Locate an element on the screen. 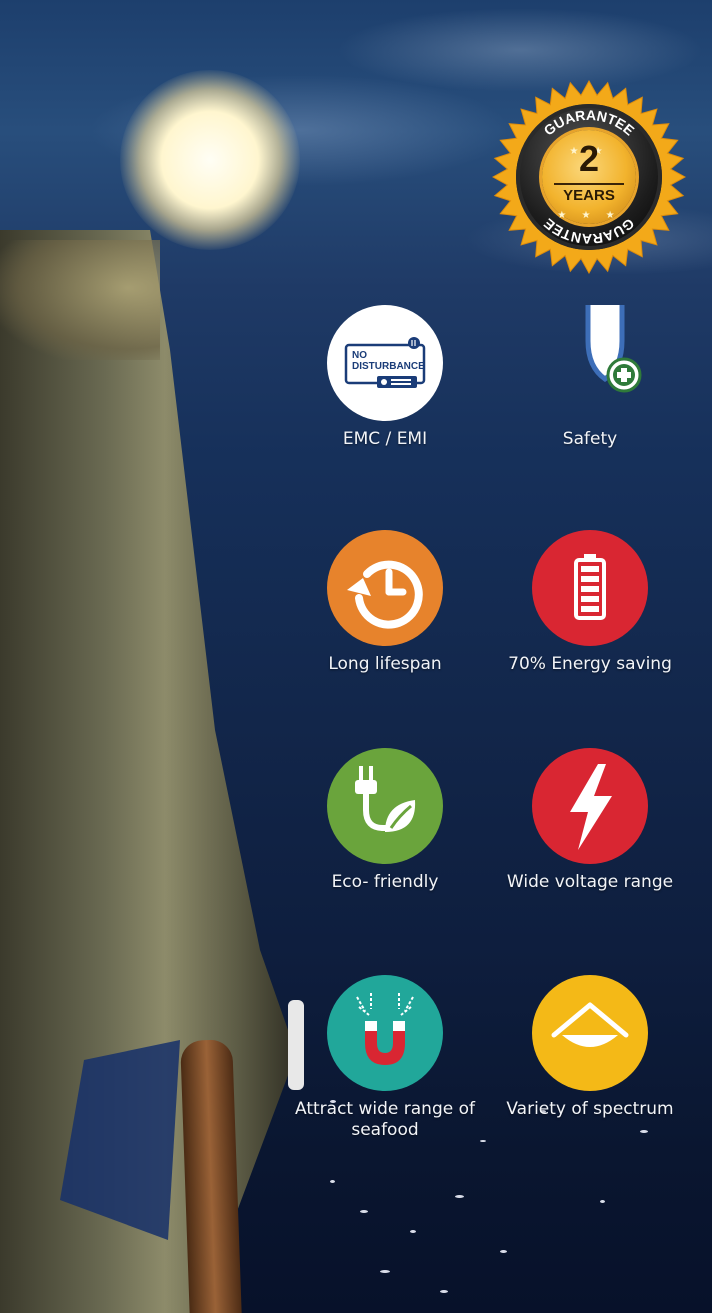 This screenshot has height=1313, width=712. no-disturbance-icon: NO DISTURBANCE is located at coordinates (385, 363).